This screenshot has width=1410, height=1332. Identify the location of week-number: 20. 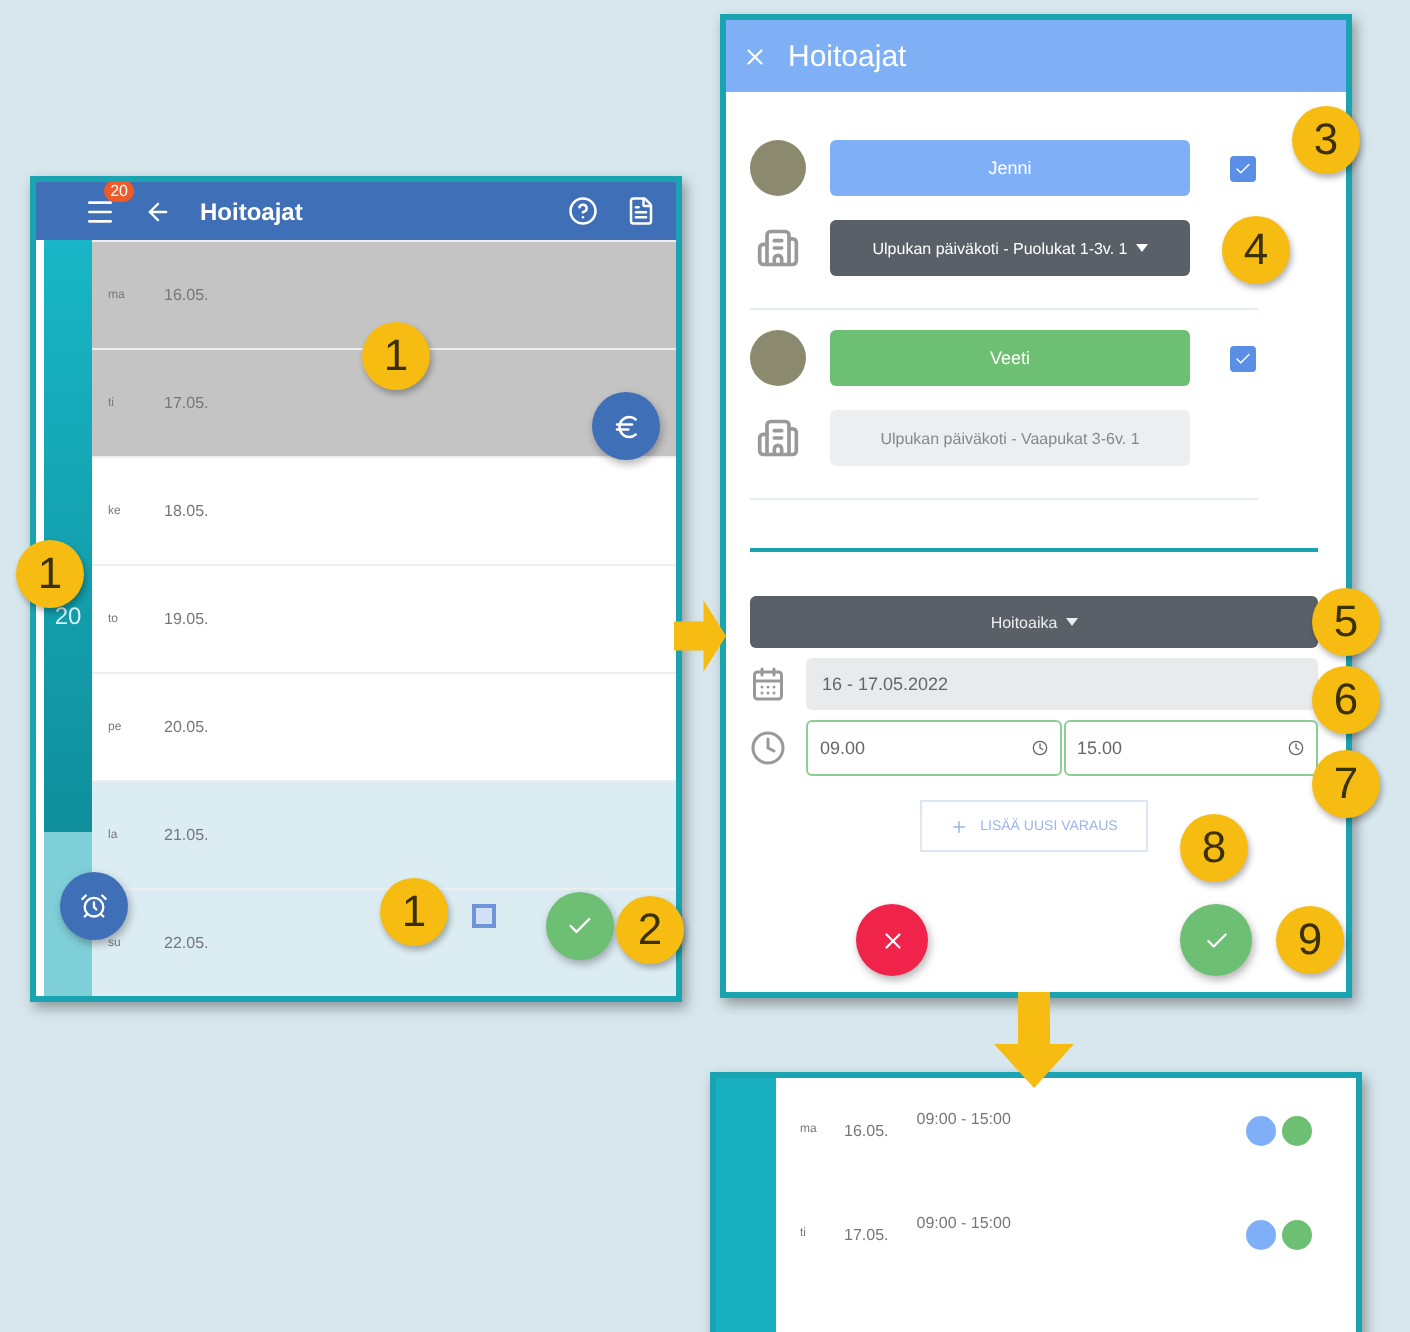
(68, 616).